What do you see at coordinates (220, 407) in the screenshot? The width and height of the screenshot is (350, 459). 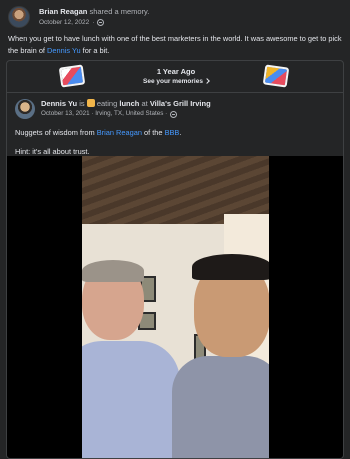 I see `person-right-body` at bounding box center [220, 407].